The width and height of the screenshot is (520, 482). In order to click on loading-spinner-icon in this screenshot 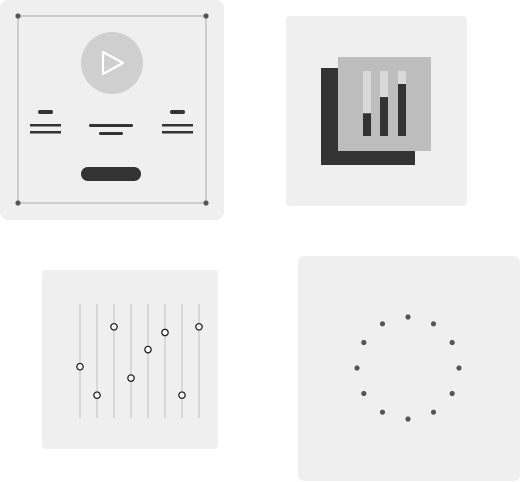, I will do `click(408, 368)`.